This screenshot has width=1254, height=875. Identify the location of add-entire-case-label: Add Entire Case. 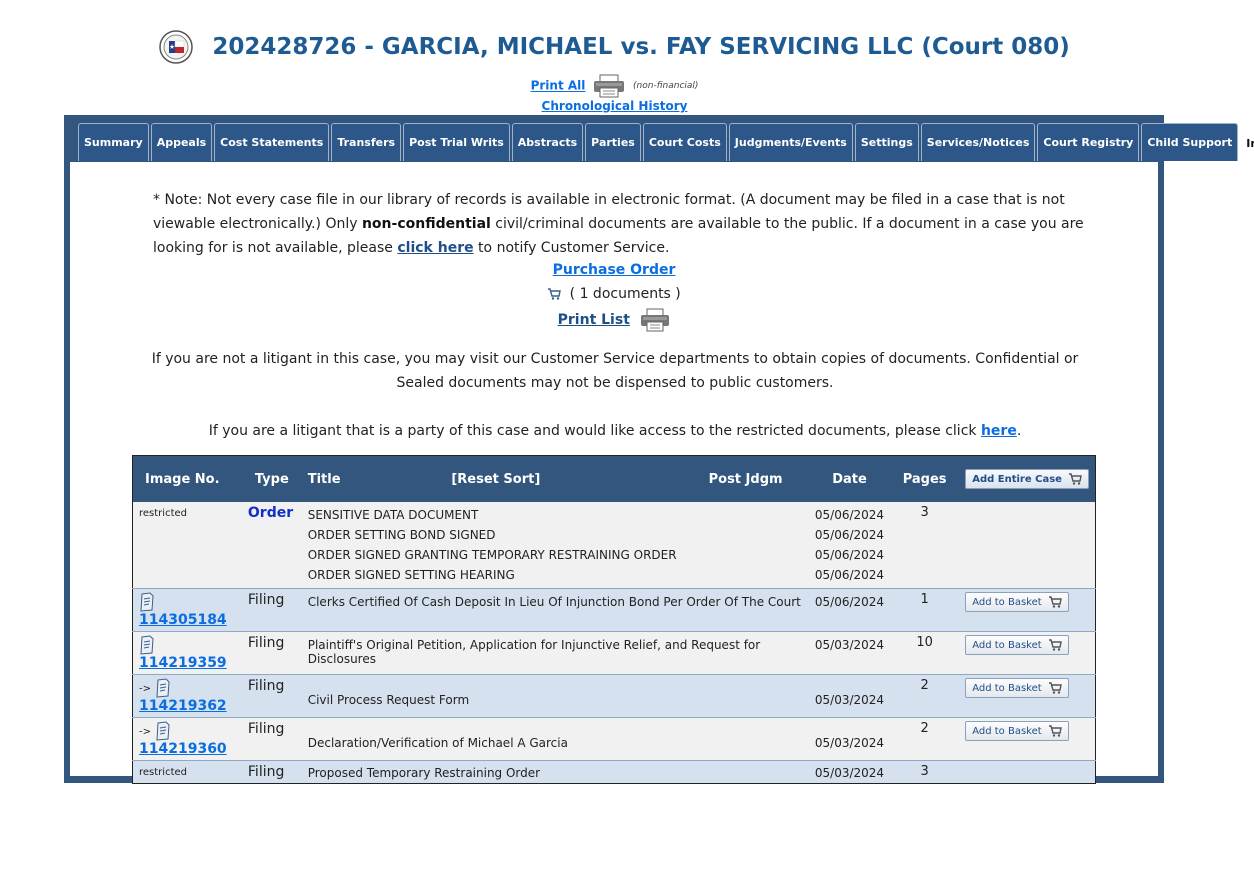
(1017, 479).